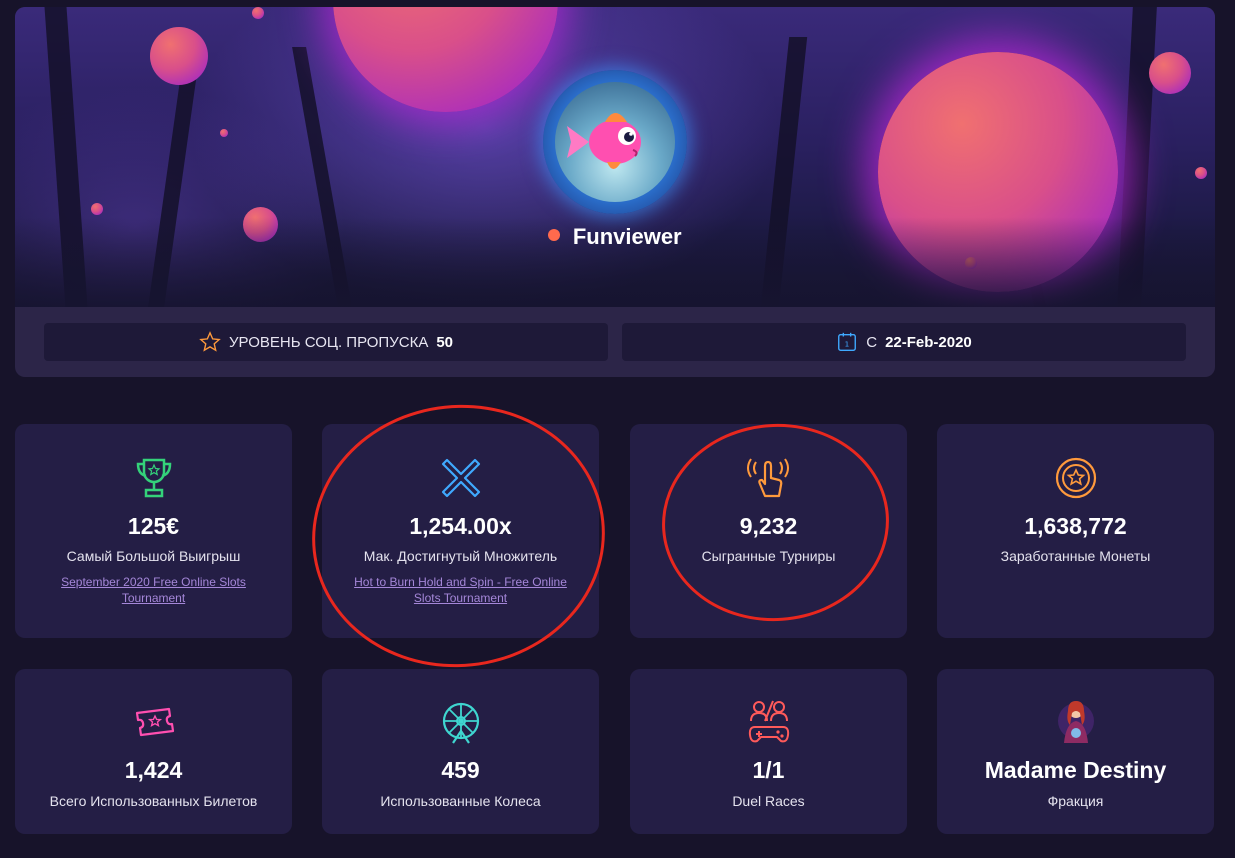 This screenshot has height=858, width=1235. Describe the element at coordinates (768, 801) in the screenshot. I see `stat-label: Duel Races` at that location.